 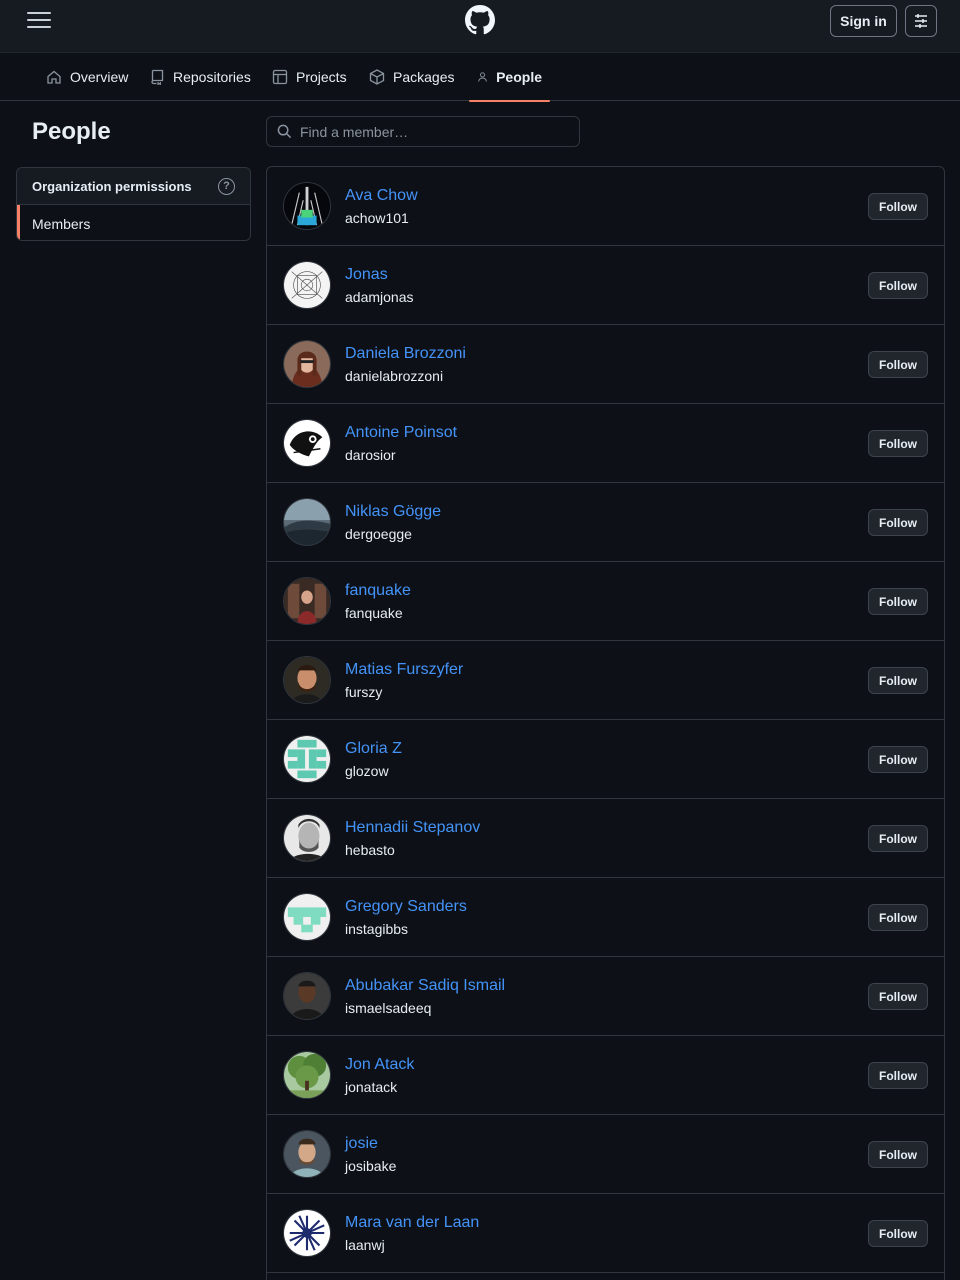 What do you see at coordinates (367, 771) in the screenshot?
I see `member-login: glozow` at bounding box center [367, 771].